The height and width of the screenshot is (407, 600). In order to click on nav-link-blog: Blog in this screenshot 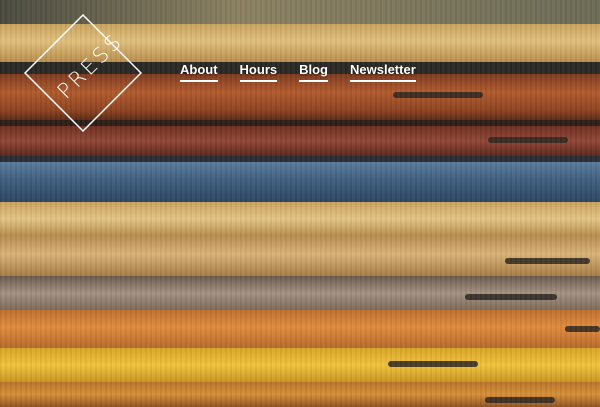, I will do `click(313, 72)`.